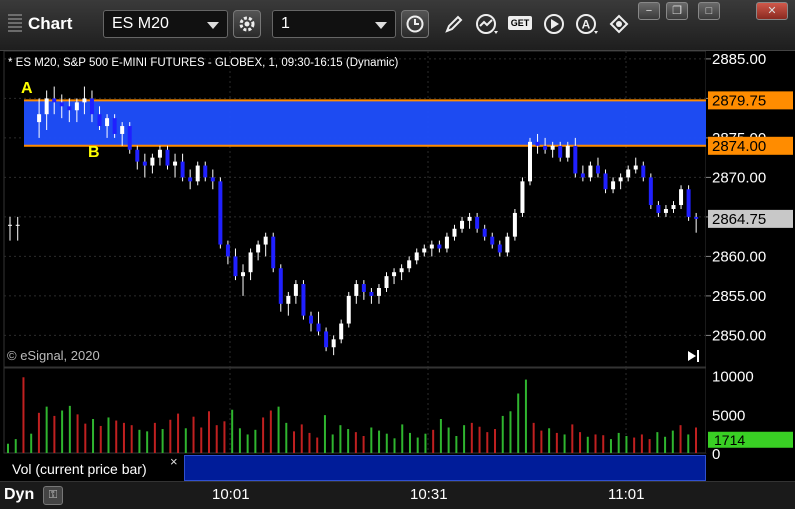 Image resolution: width=795 pixels, height=509 pixels. What do you see at coordinates (165, 24) in the screenshot?
I see `symbol-select: ES M20` at bounding box center [165, 24].